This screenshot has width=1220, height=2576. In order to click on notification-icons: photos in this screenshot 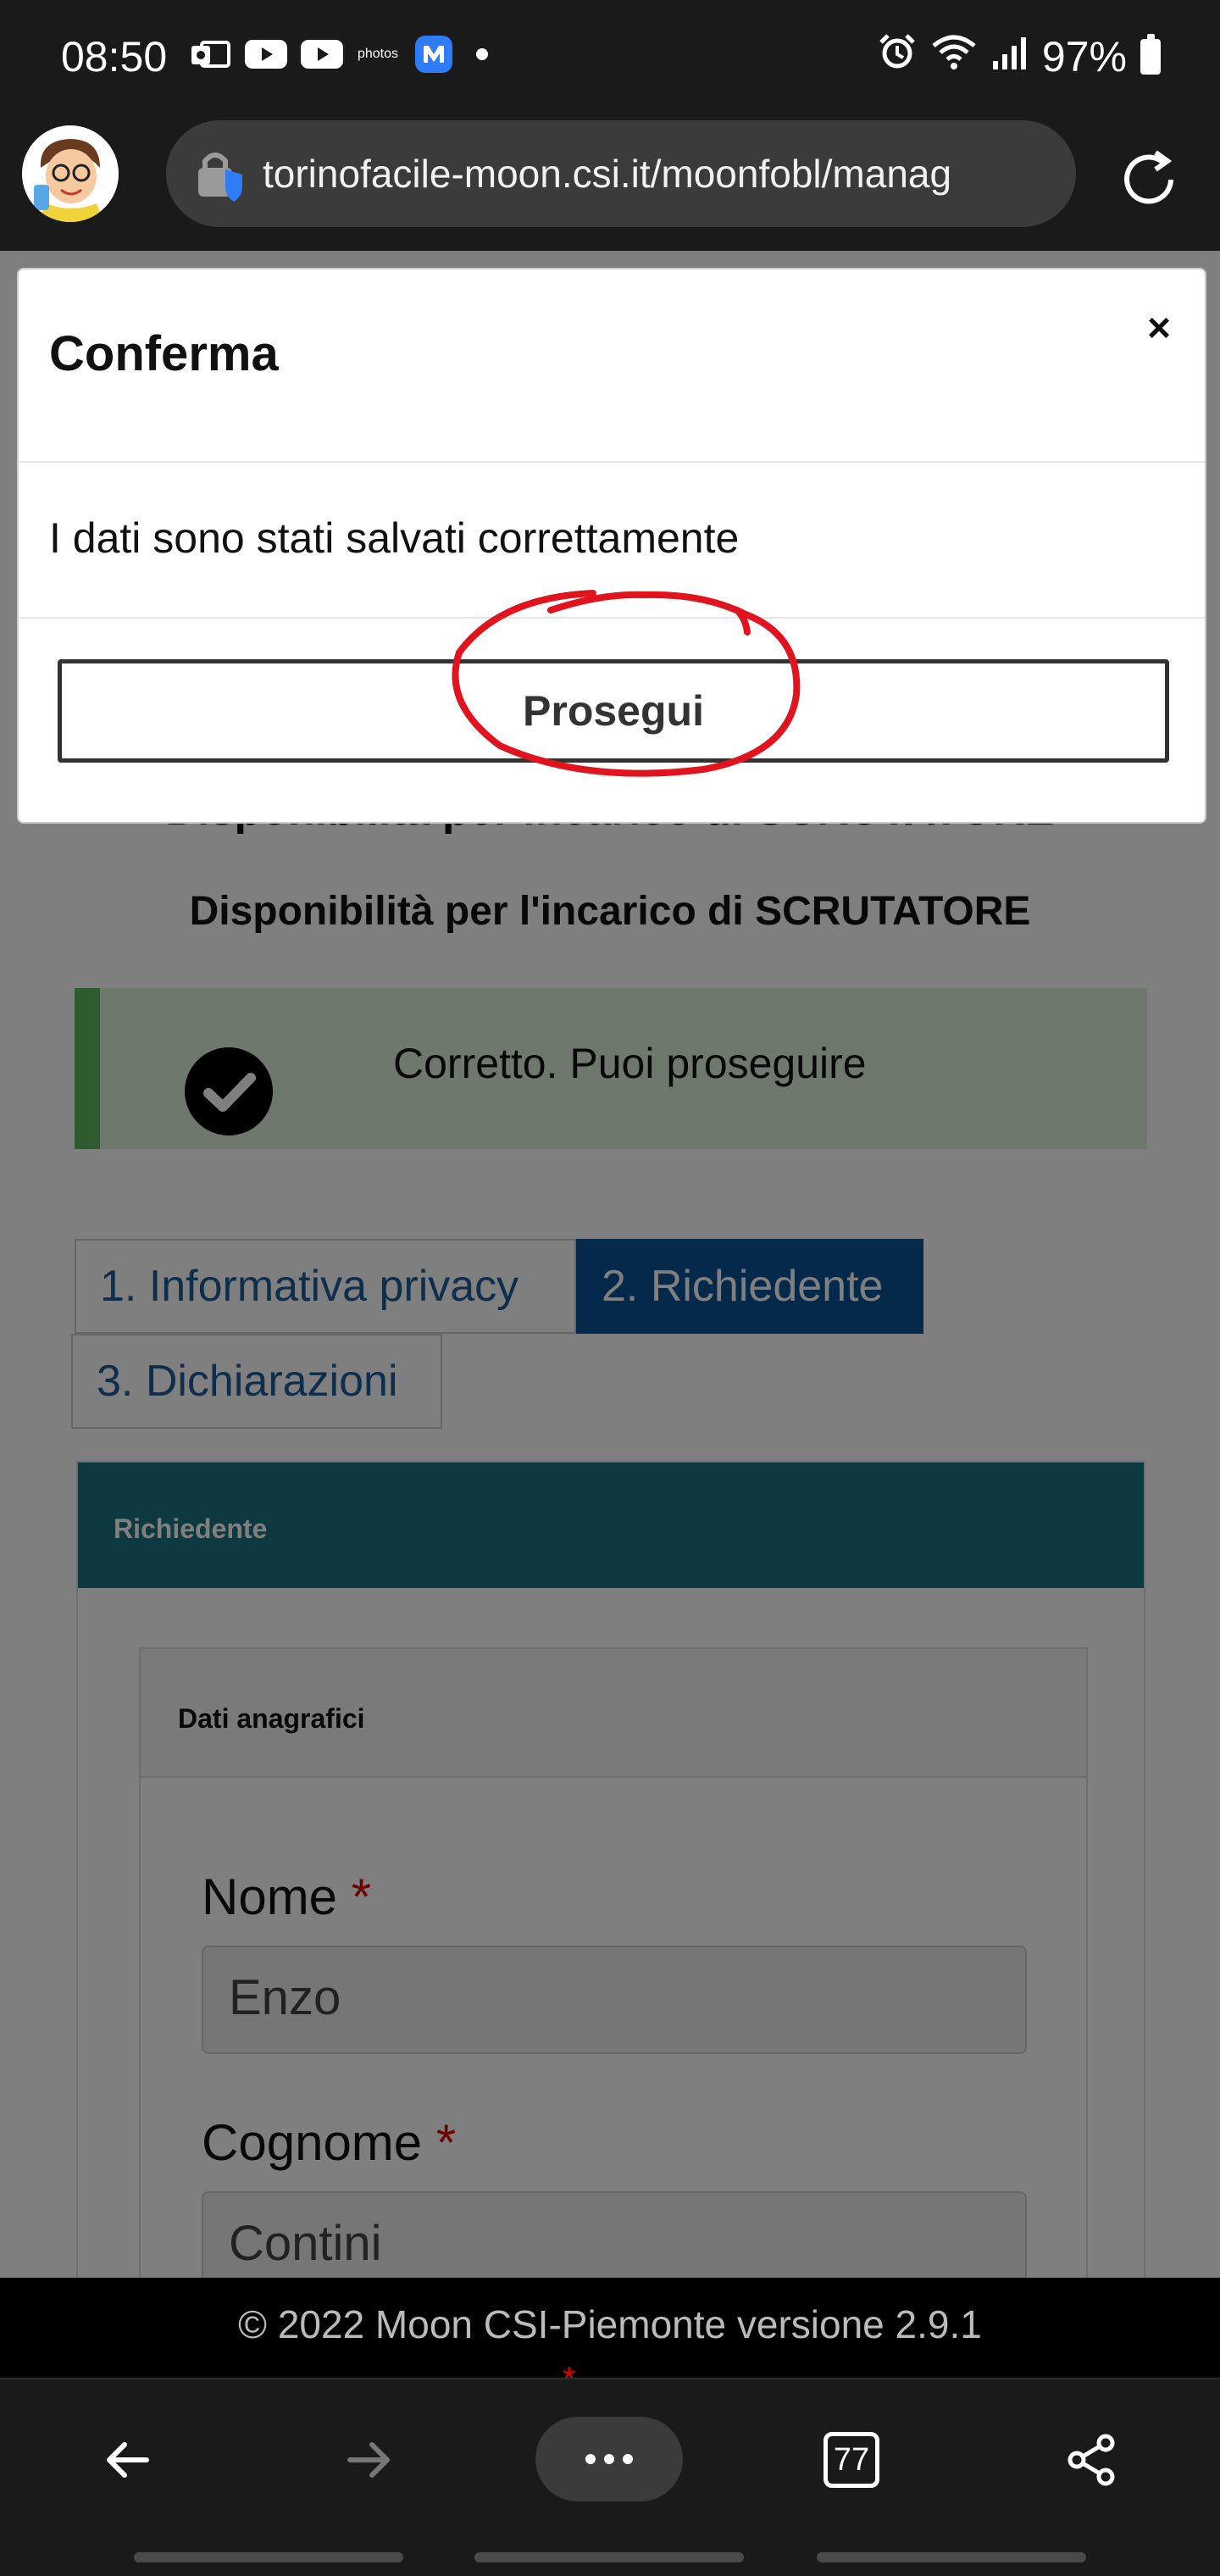, I will do `click(338, 54)`.